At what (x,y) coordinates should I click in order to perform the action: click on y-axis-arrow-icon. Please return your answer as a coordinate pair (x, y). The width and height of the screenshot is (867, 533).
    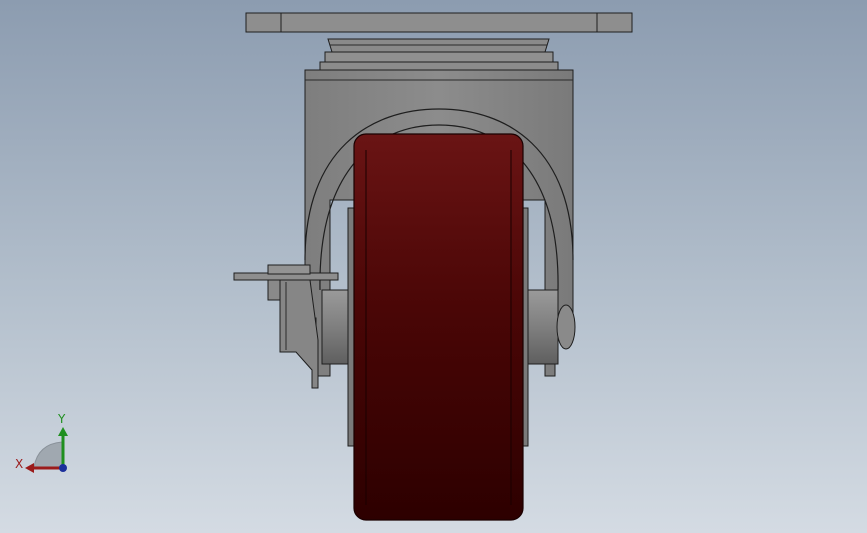
    Looking at the image, I should click on (63, 431).